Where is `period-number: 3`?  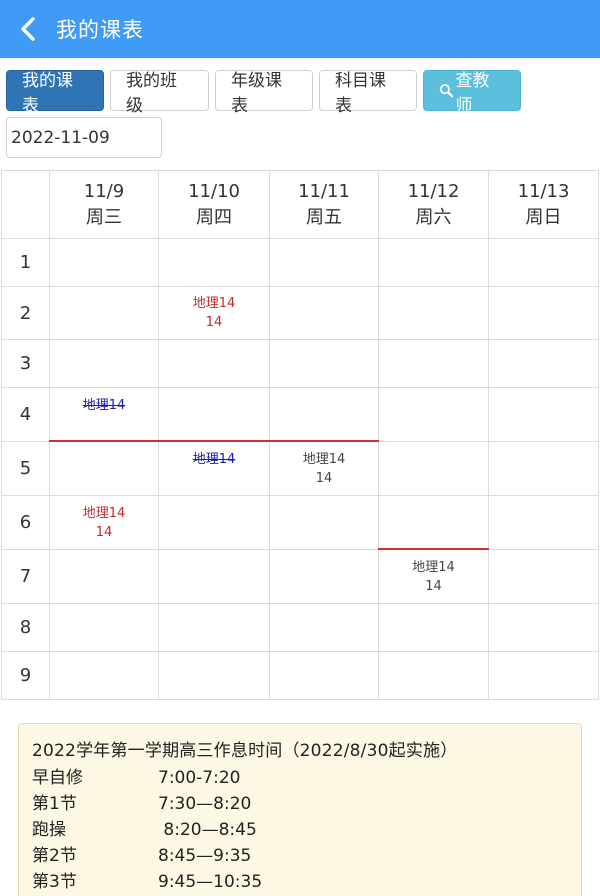
period-number: 3 is located at coordinates (25, 363).